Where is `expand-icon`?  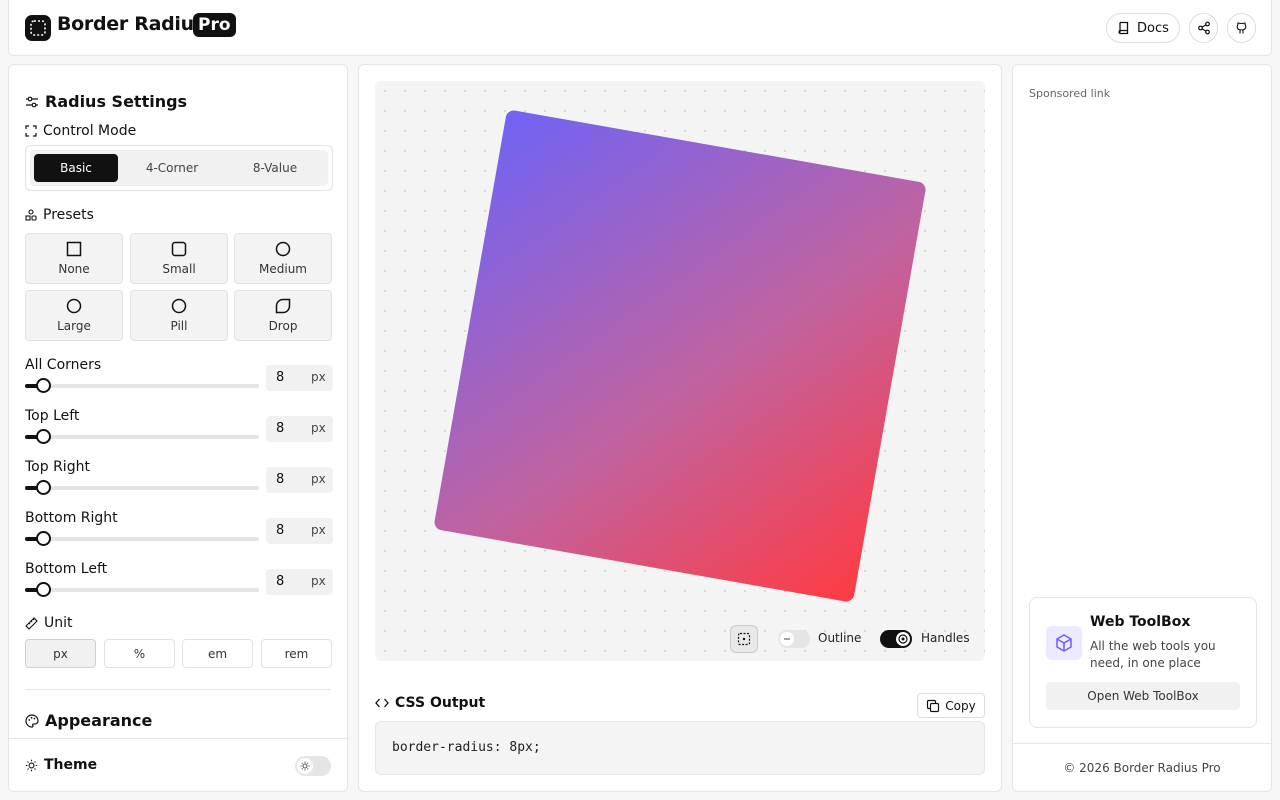 expand-icon is located at coordinates (31, 131).